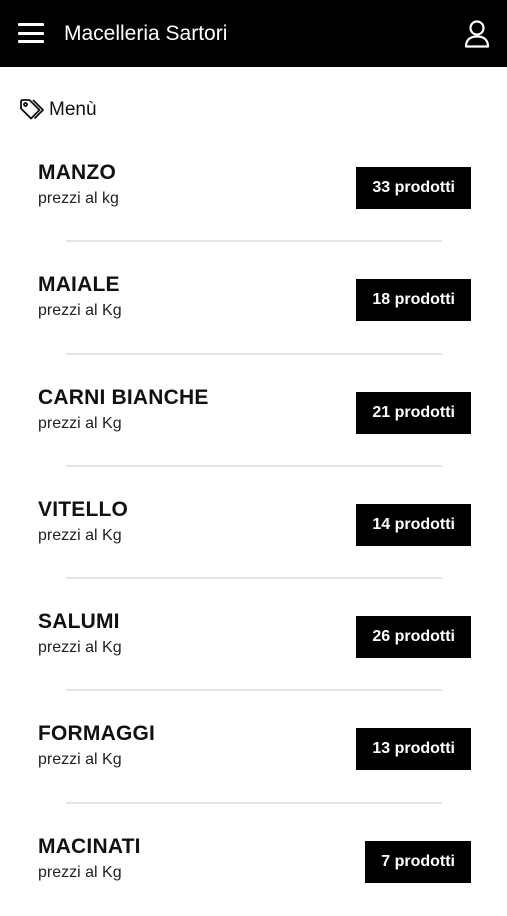 This screenshot has height=916, width=507. I want to click on top-app-bar: Macelleria Sartori, so click(253, 33).